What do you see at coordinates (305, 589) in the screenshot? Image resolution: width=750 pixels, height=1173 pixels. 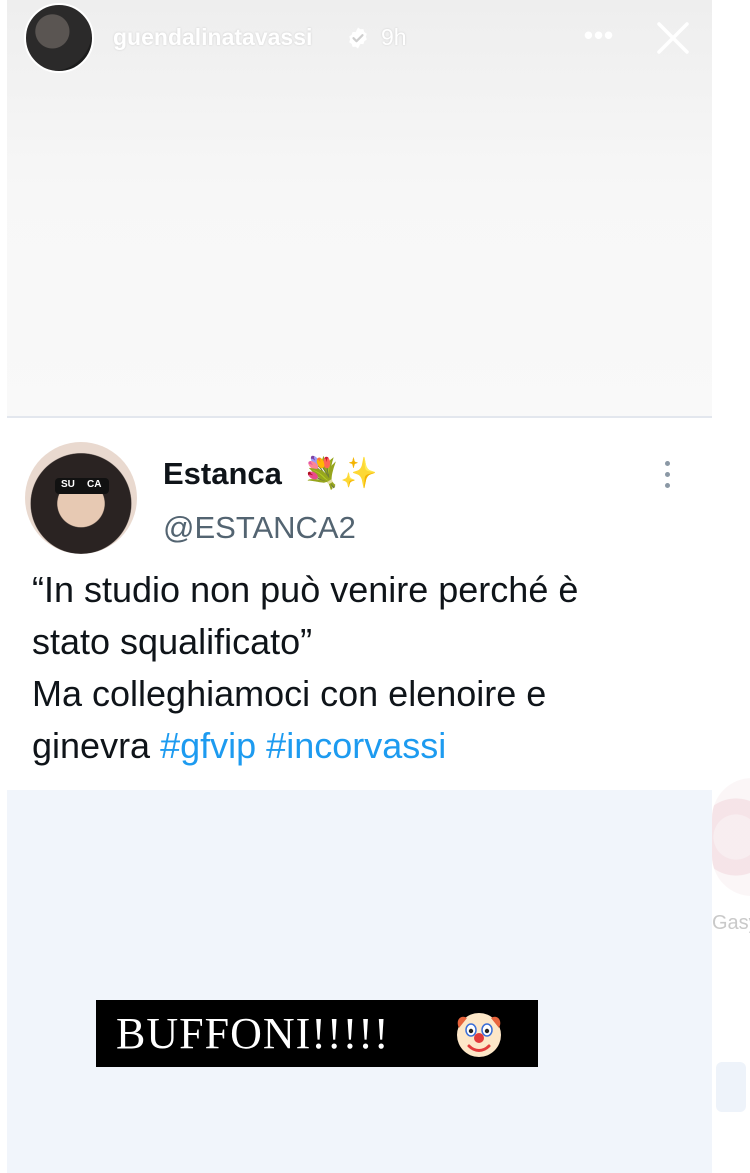 I see `tweet-line-1: “In studio non può venire perché è` at bounding box center [305, 589].